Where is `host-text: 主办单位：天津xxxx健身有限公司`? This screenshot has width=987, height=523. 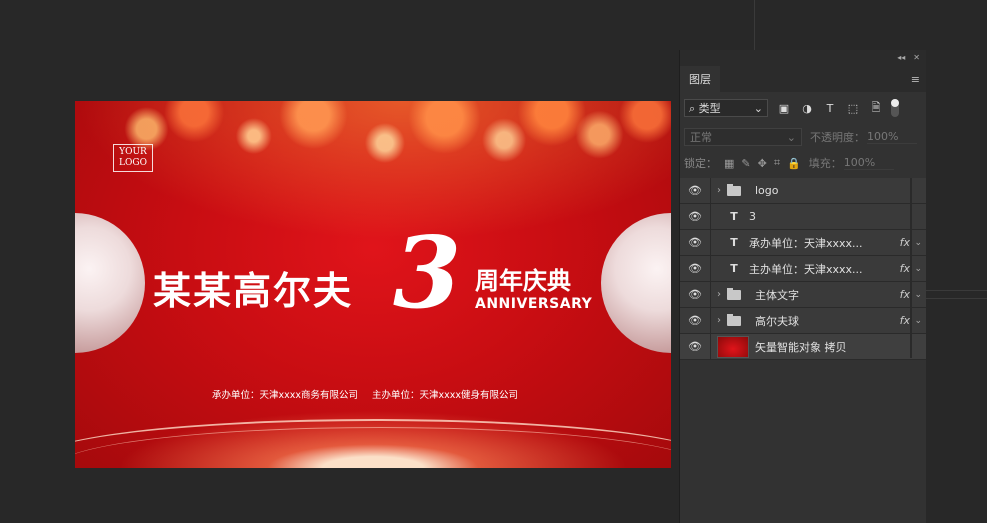
host-text: 主办单位：天津xxxx健身有限公司 is located at coordinates (445, 395).